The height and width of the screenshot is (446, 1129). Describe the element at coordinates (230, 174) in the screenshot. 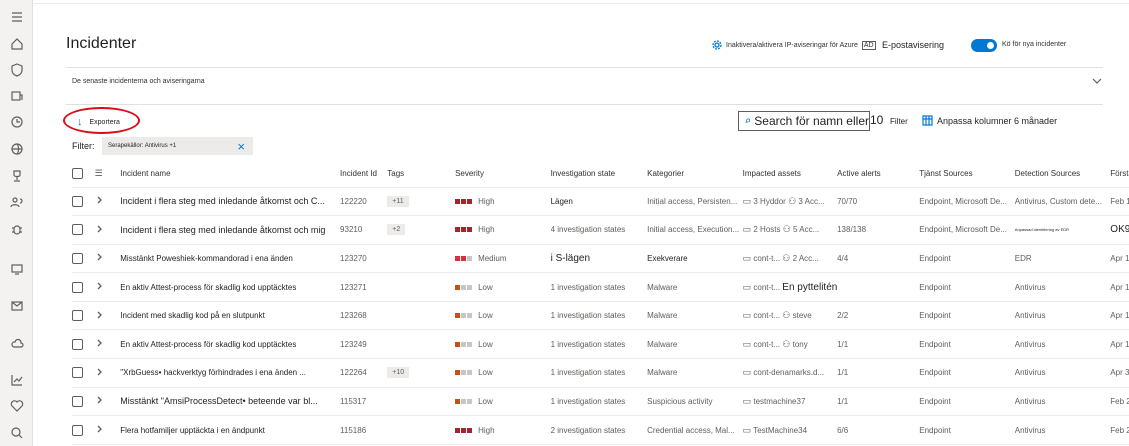

I see `col-header: Incident name` at that location.